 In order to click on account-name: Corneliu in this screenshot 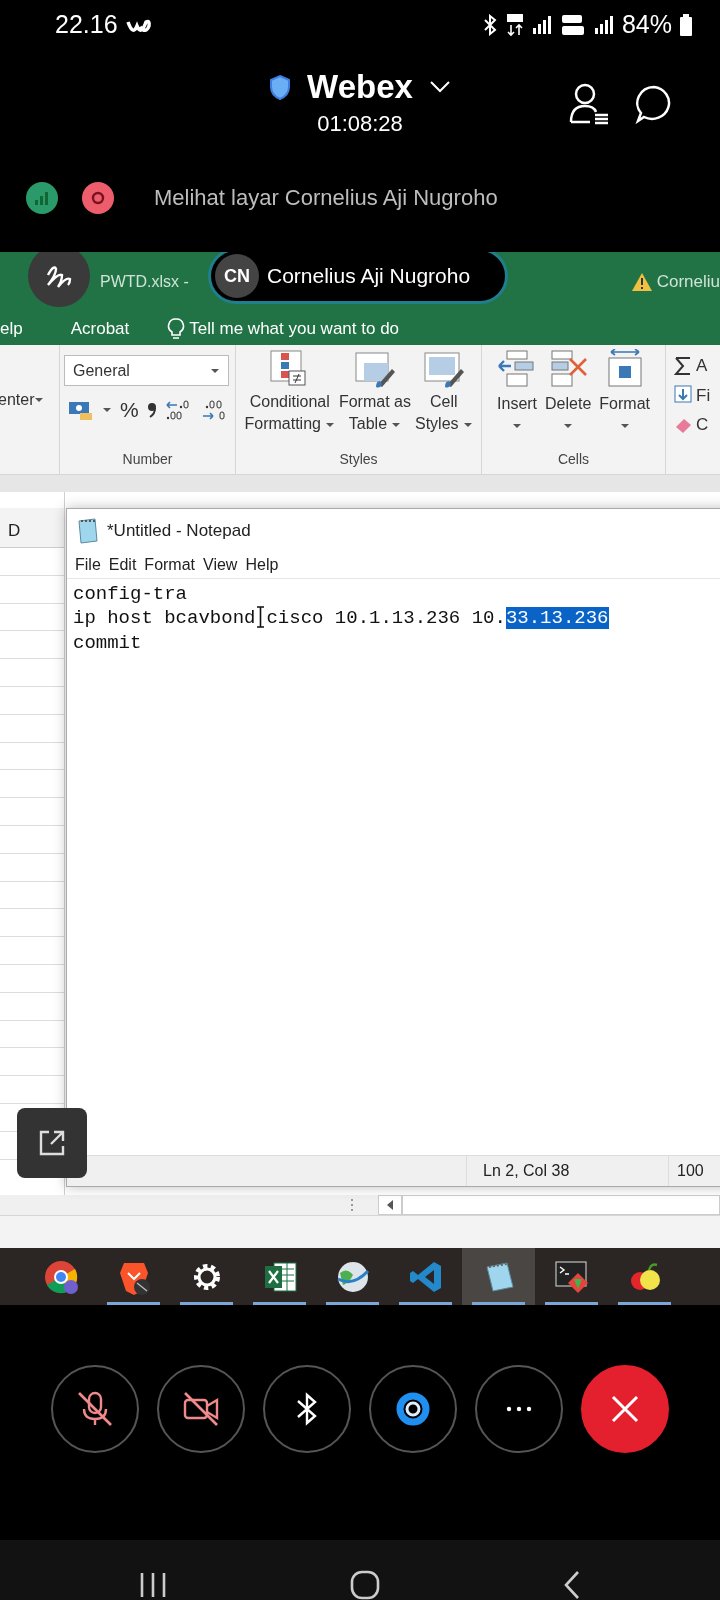, I will do `click(688, 282)`.